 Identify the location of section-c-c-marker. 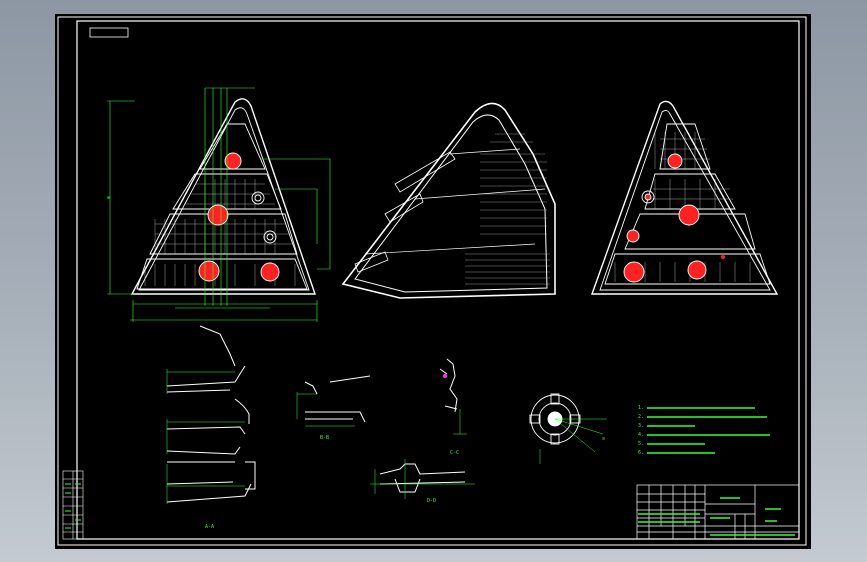
(445, 376).